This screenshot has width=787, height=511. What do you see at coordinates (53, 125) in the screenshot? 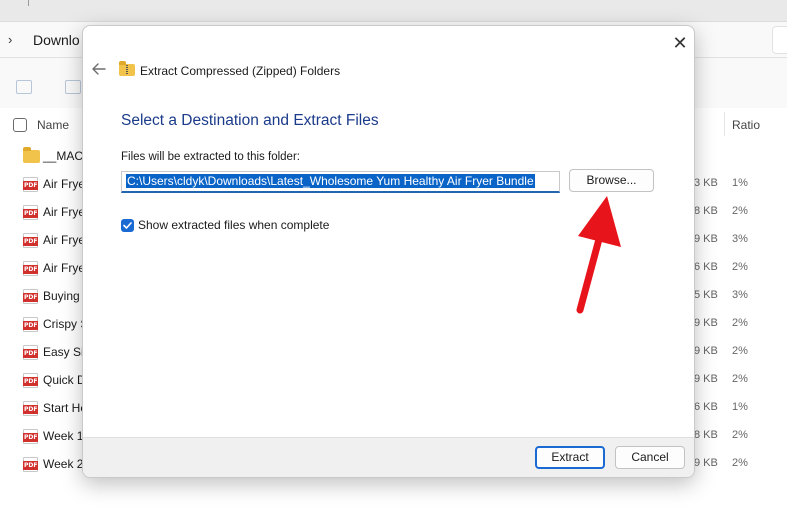
I see `column-header-name: Name` at bounding box center [53, 125].